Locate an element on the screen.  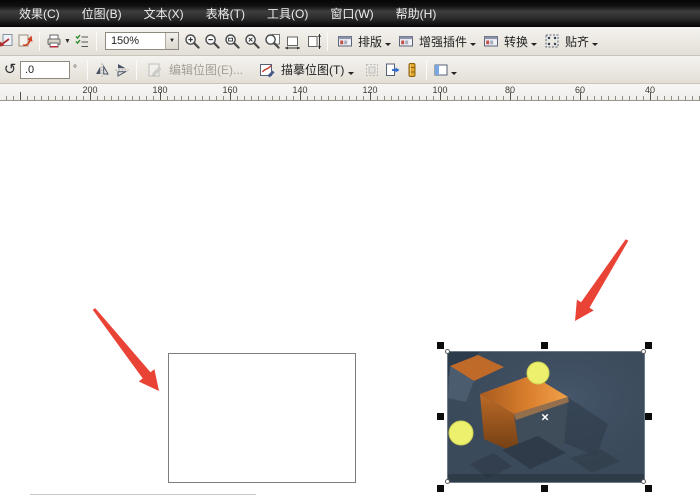
trace-bitmap-button: 描摹位图(T) is located at coordinates (300, 70).